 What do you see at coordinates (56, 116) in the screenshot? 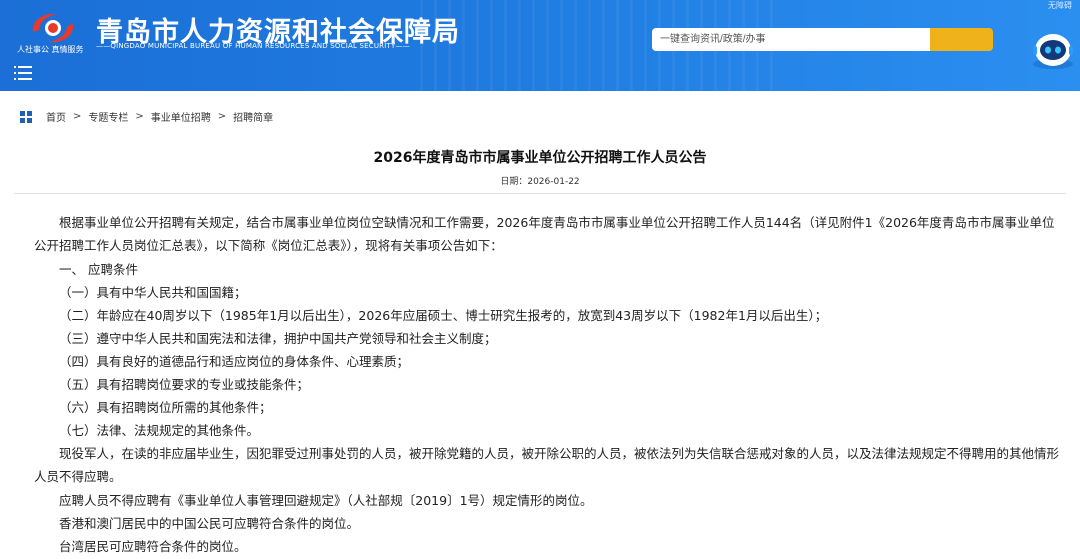
I see `breadcrumb-home: 首页` at bounding box center [56, 116].